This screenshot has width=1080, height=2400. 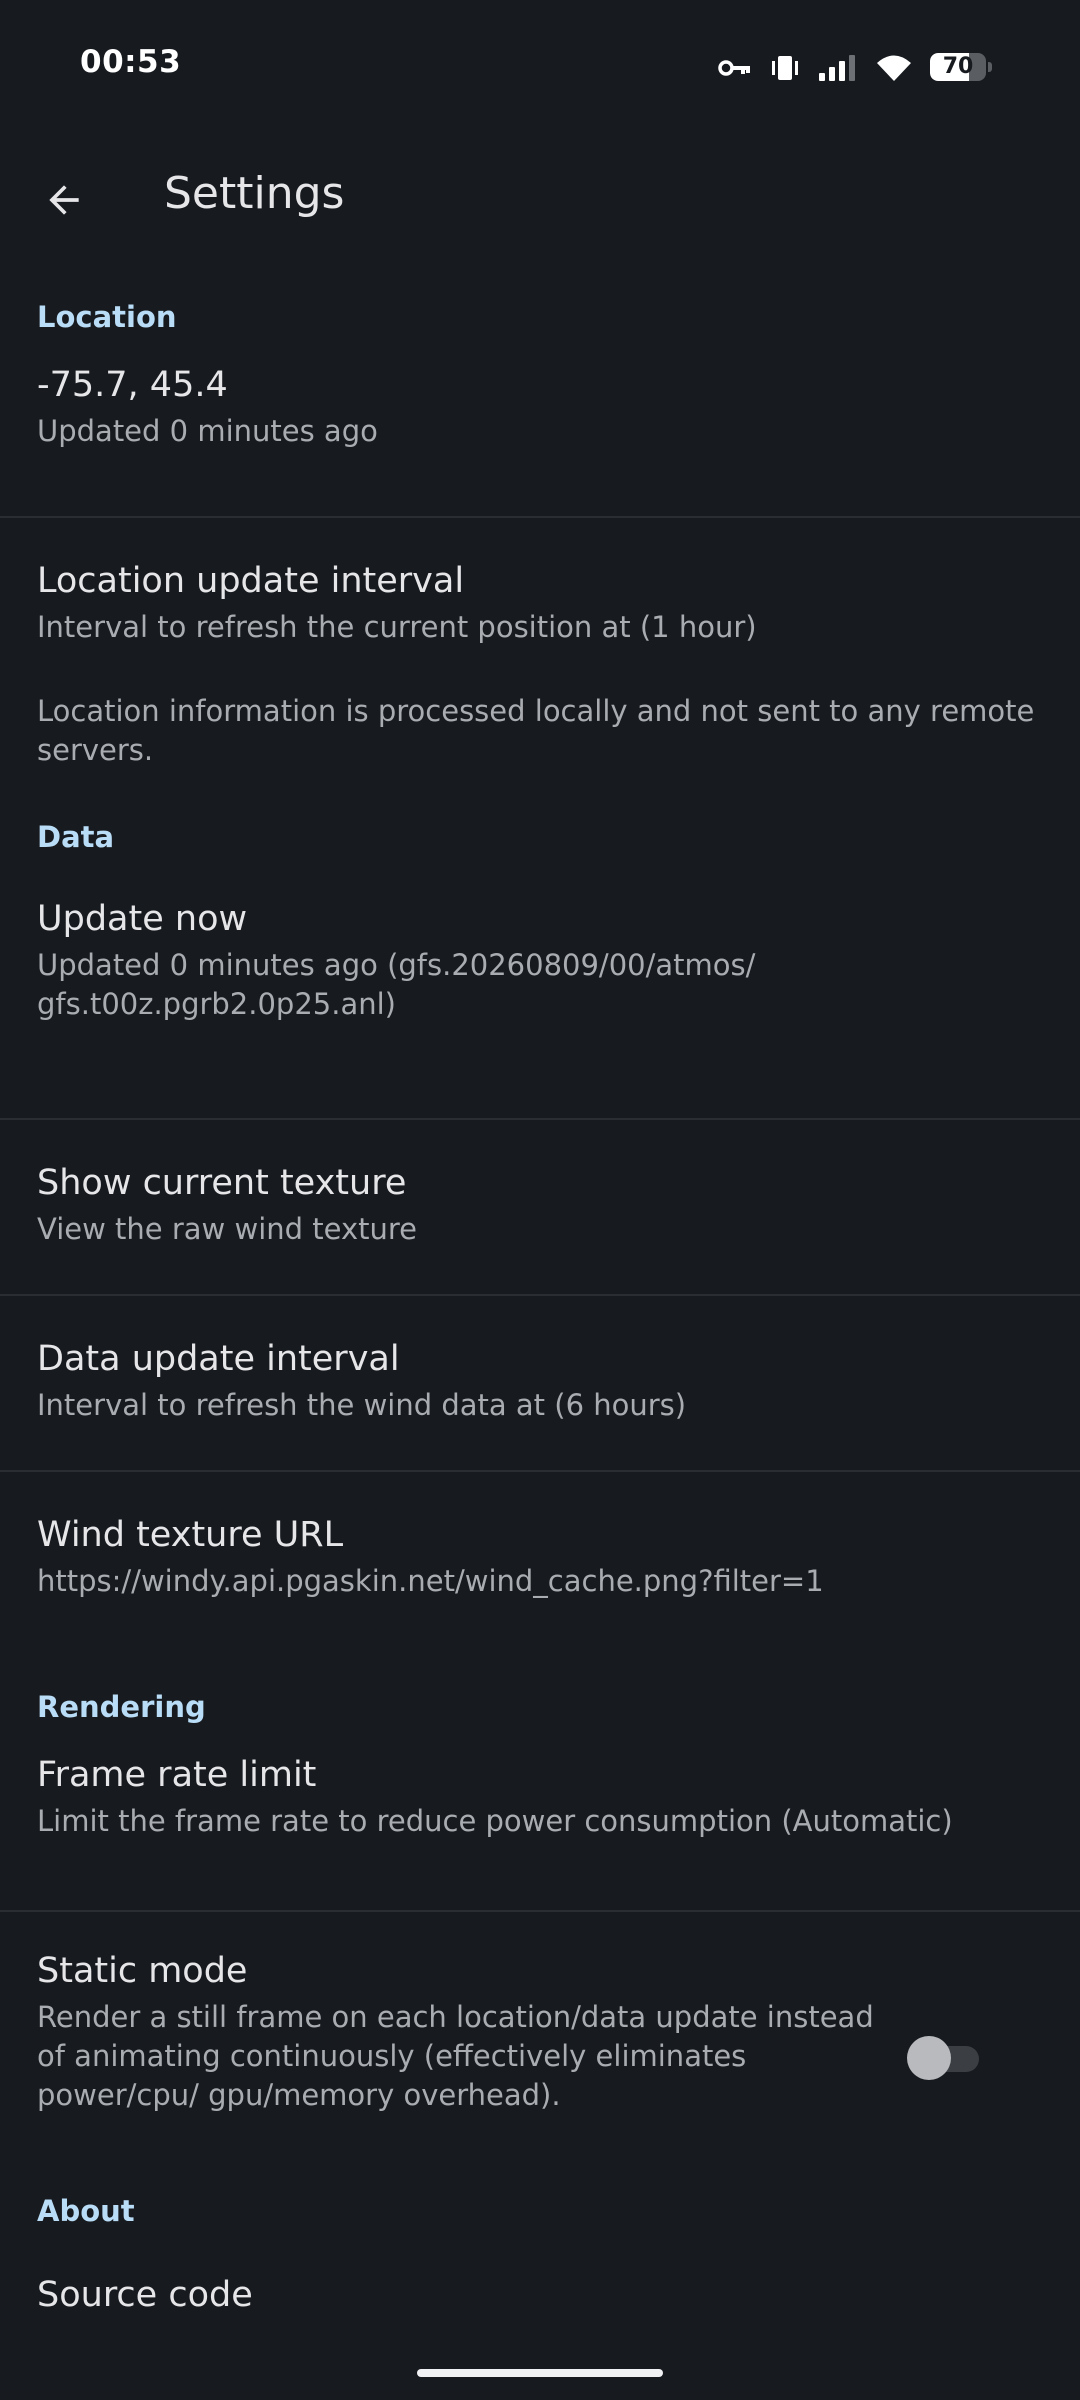 I want to click on pref-title: -75.7, 45.4, so click(x=132, y=385).